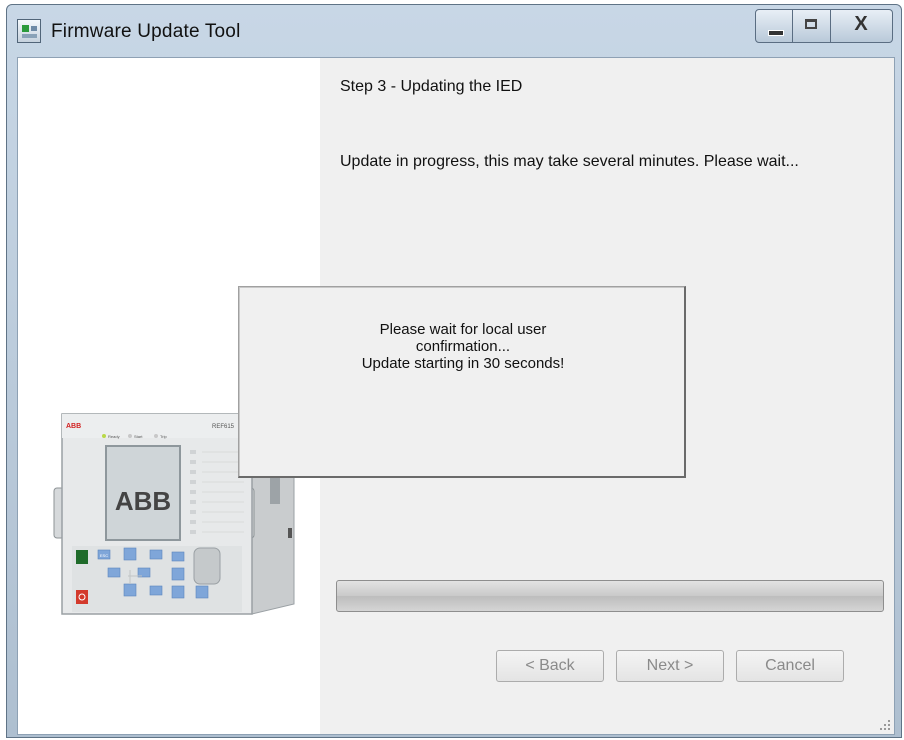  I want to click on update-progress-bar, so click(610, 596).